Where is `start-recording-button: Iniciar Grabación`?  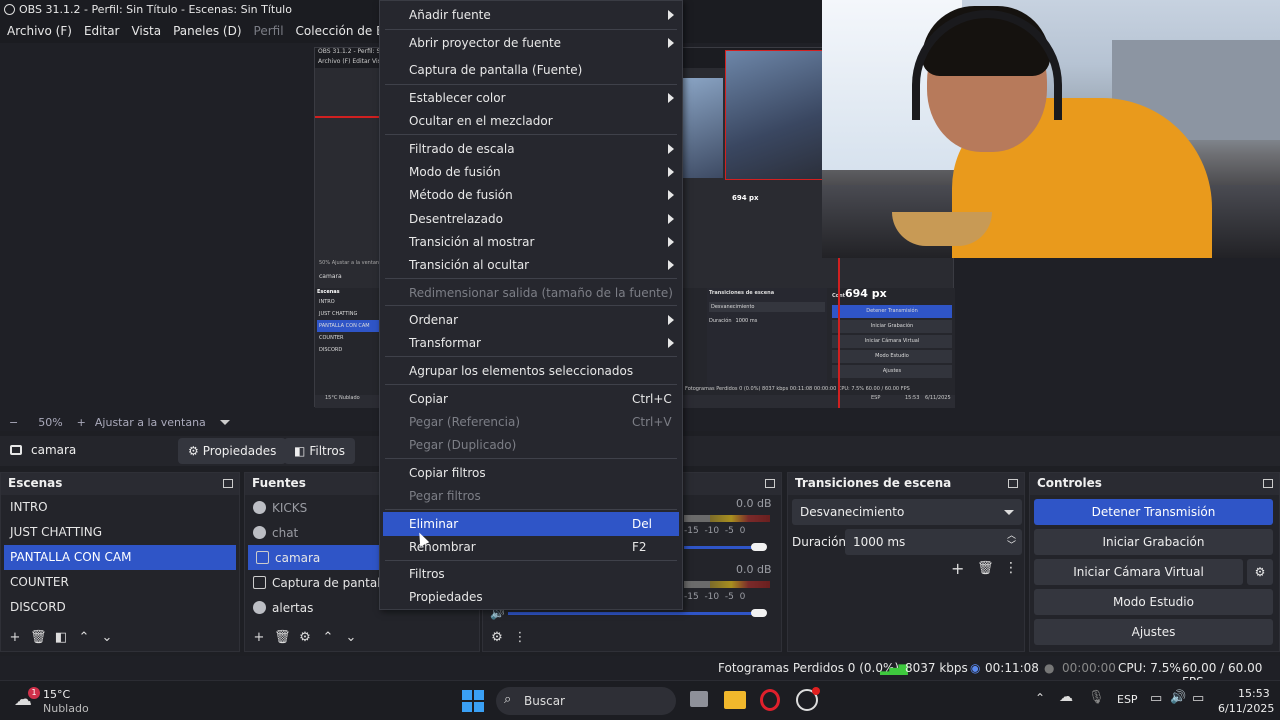
start-recording-button: Iniciar Grabación is located at coordinates (1153, 542).